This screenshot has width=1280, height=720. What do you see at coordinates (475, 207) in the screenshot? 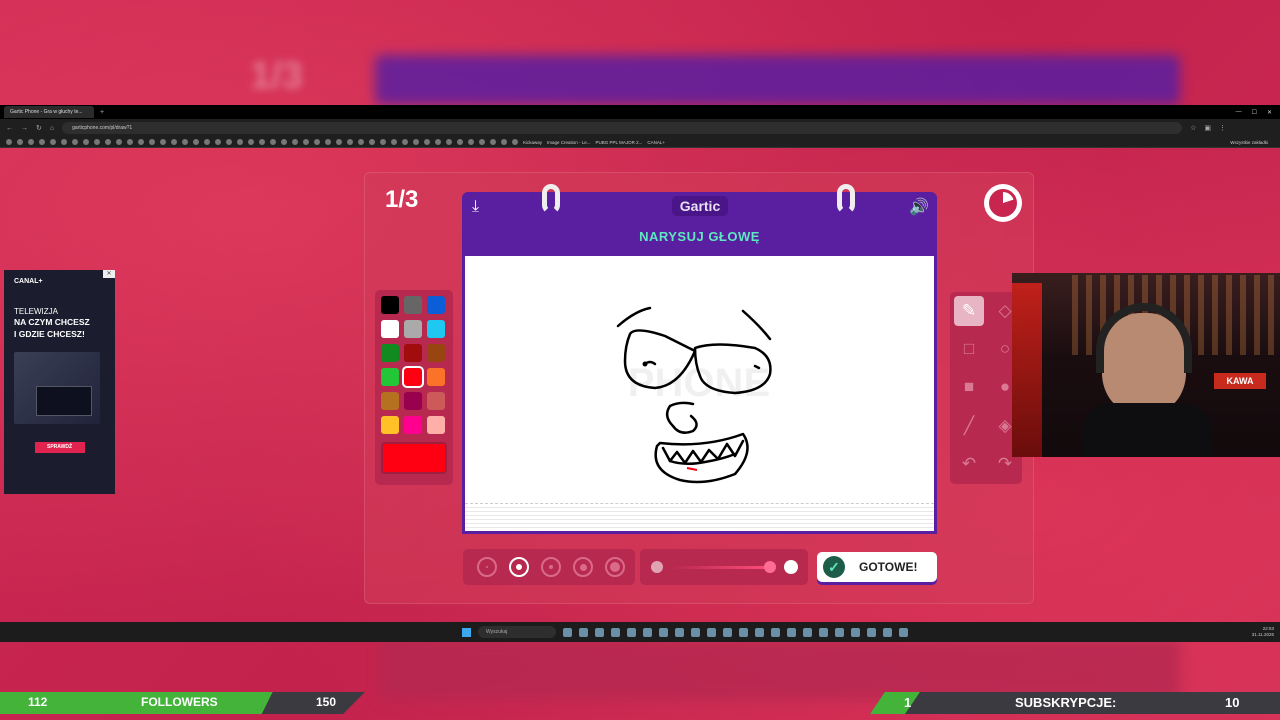
I see `download-icon: ⤓` at bounding box center [475, 207].